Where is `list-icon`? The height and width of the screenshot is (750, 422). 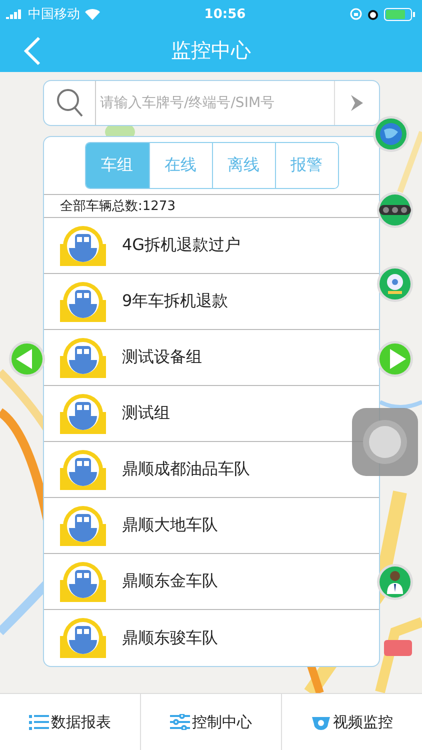 list-icon is located at coordinates (39, 722).